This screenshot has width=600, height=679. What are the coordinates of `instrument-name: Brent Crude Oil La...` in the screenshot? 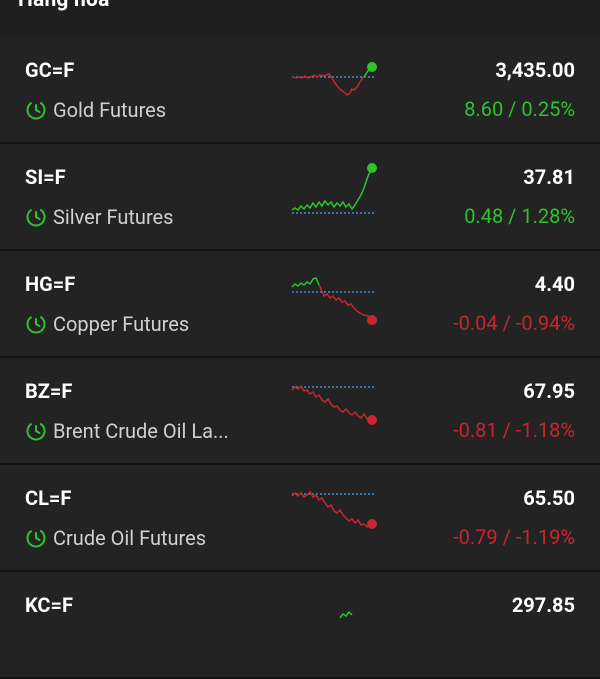 It's located at (141, 431).